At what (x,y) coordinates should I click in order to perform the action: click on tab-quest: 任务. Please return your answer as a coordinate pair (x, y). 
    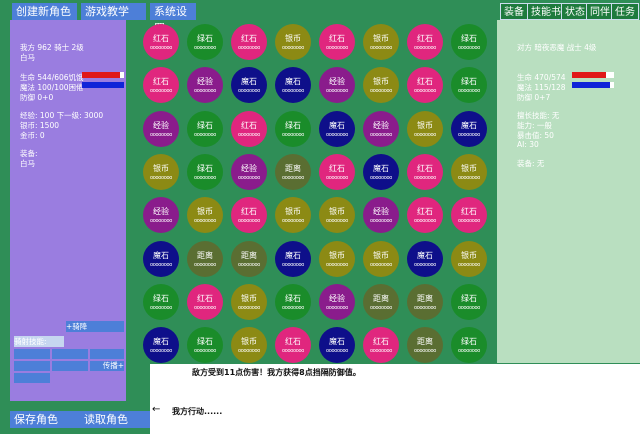
    Looking at the image, I should click on (625, 11).